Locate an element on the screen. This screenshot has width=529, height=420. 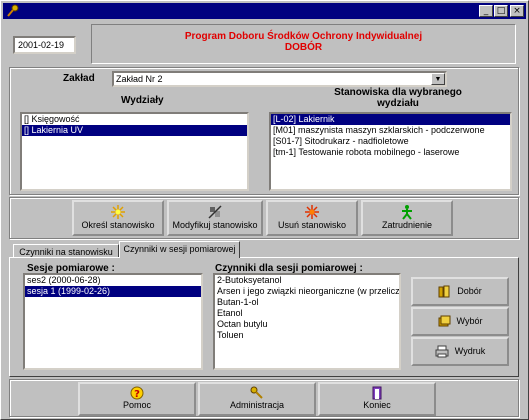
list-item: Butan-1-ol is located at coordinates (307, 302).